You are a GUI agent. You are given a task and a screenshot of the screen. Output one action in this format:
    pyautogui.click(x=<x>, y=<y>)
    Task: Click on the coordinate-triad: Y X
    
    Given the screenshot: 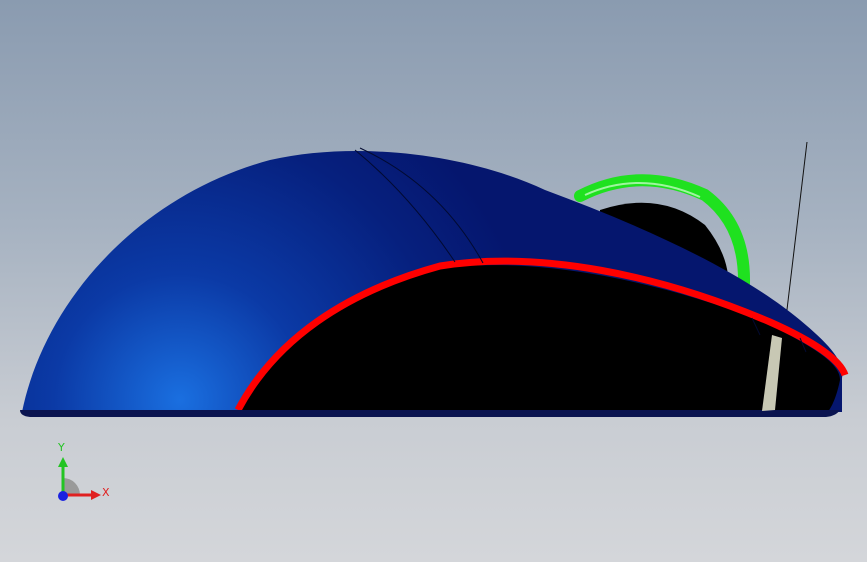 What is the action you would take?
    pyautogui.click(x=83, y=475)
    